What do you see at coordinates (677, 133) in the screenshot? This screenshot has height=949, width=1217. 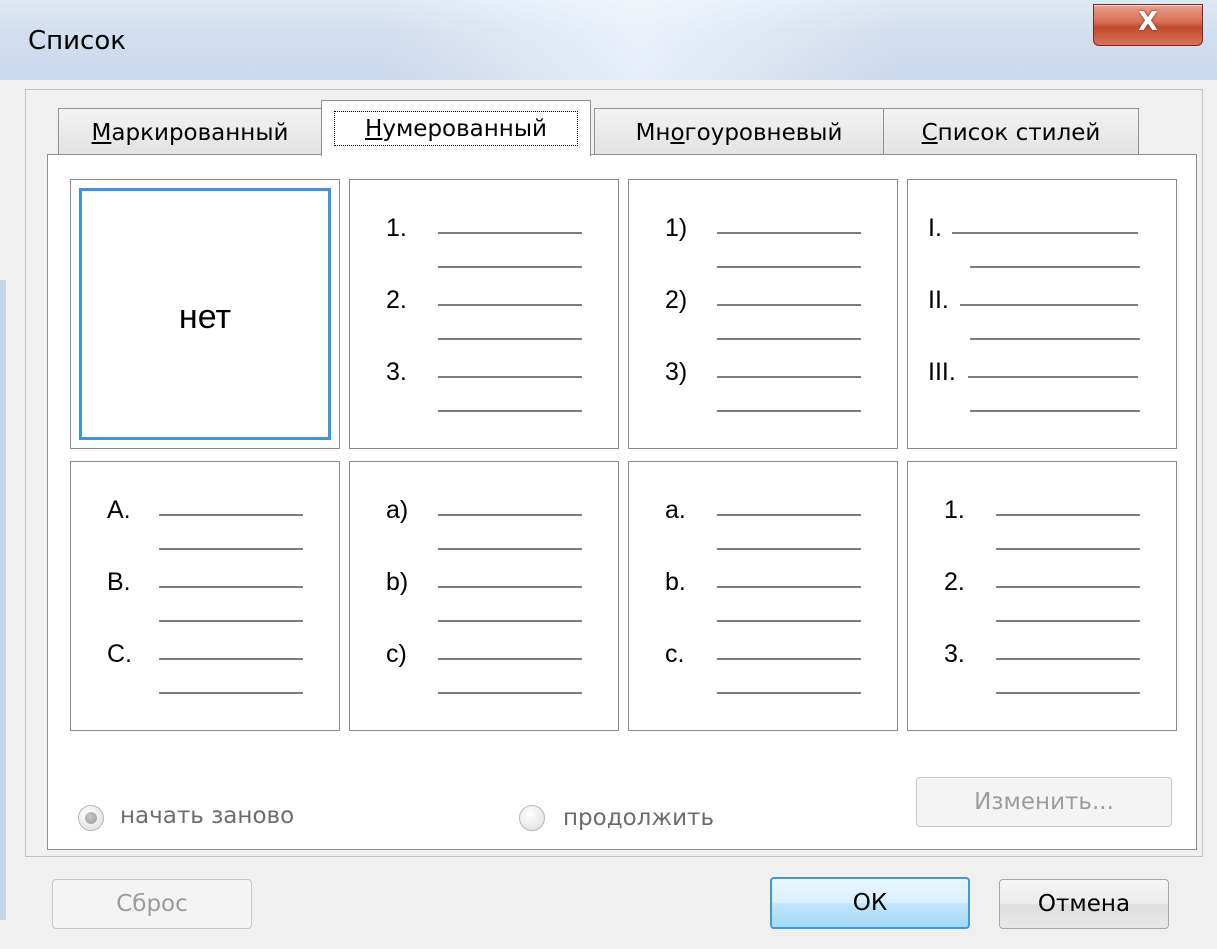 I see `tab-multilevel-mnemonic: о` at bounding box center [677, 133].